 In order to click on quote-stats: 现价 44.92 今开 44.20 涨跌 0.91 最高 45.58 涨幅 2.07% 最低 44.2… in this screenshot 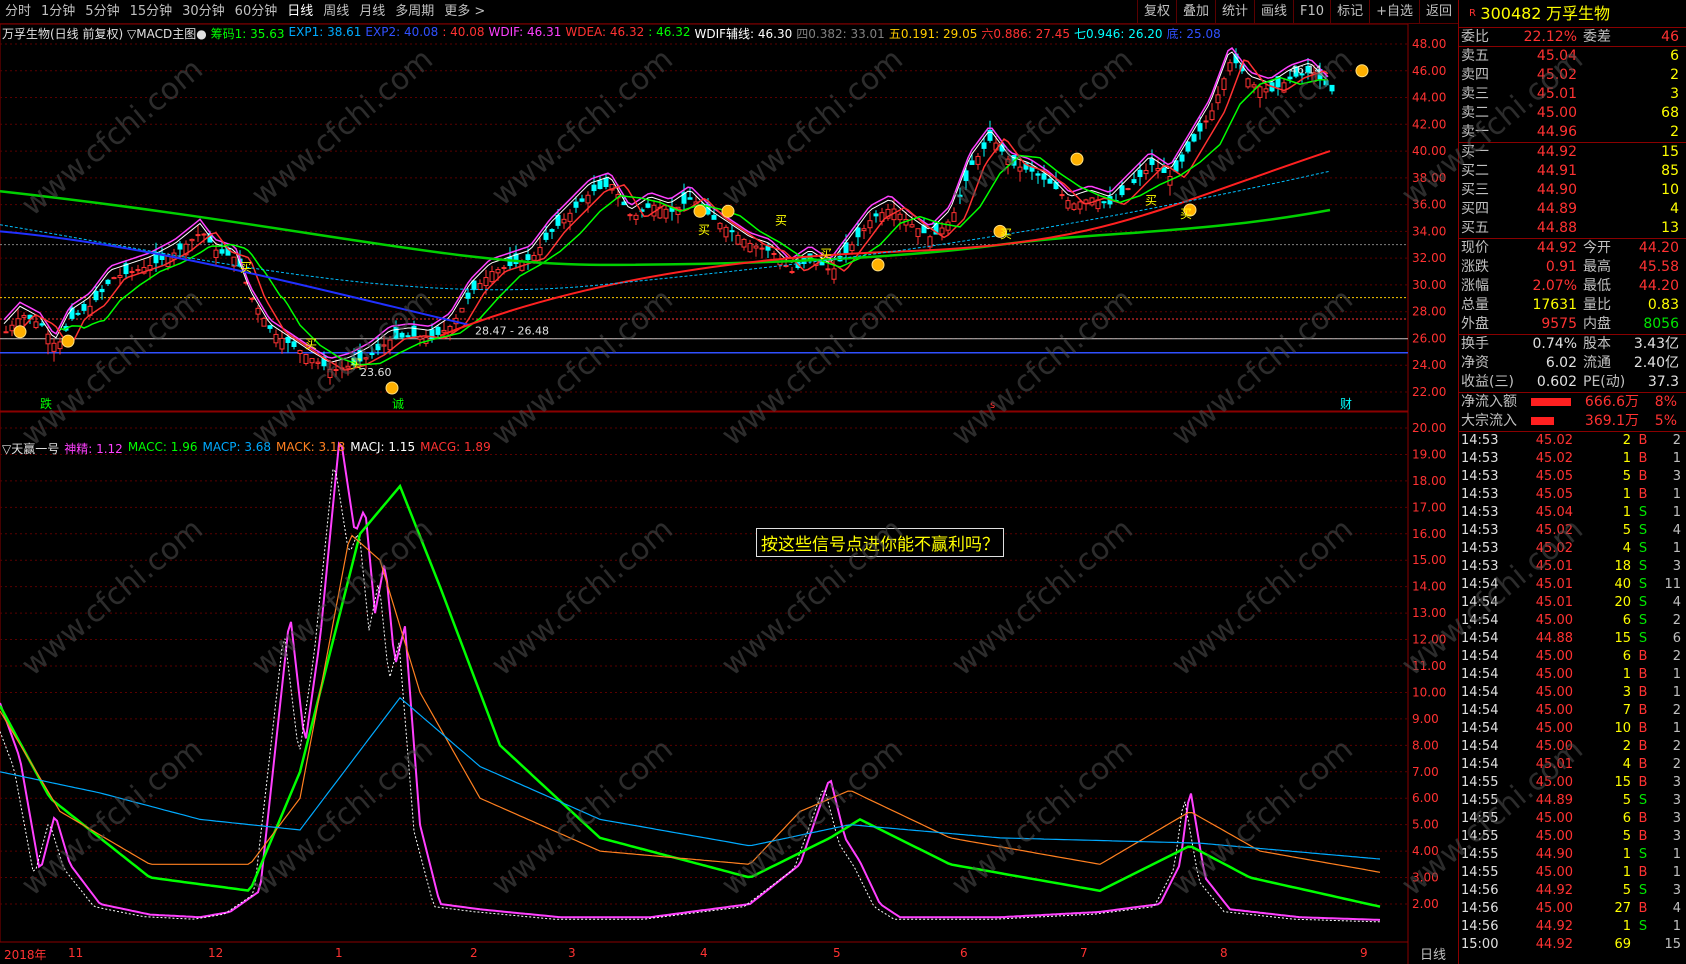, I will do `click(1572, 287)`.